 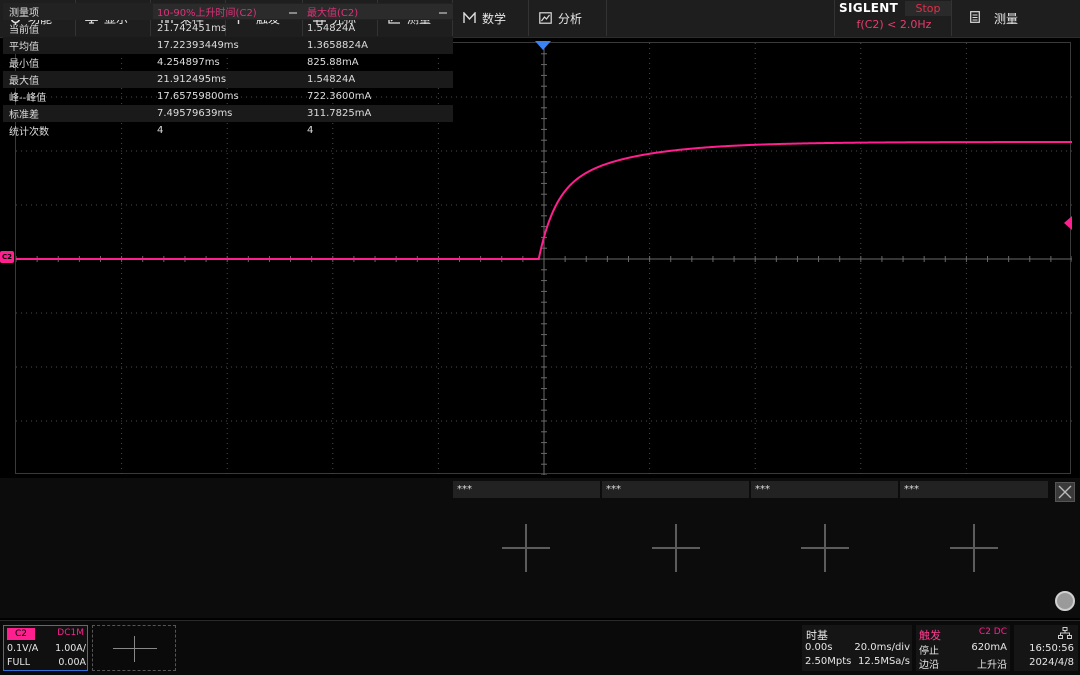 What do you see at coordinates (929, 665) in the screenshot?
I see `trigger-type: 边沿` at bounding box center [929, 665].